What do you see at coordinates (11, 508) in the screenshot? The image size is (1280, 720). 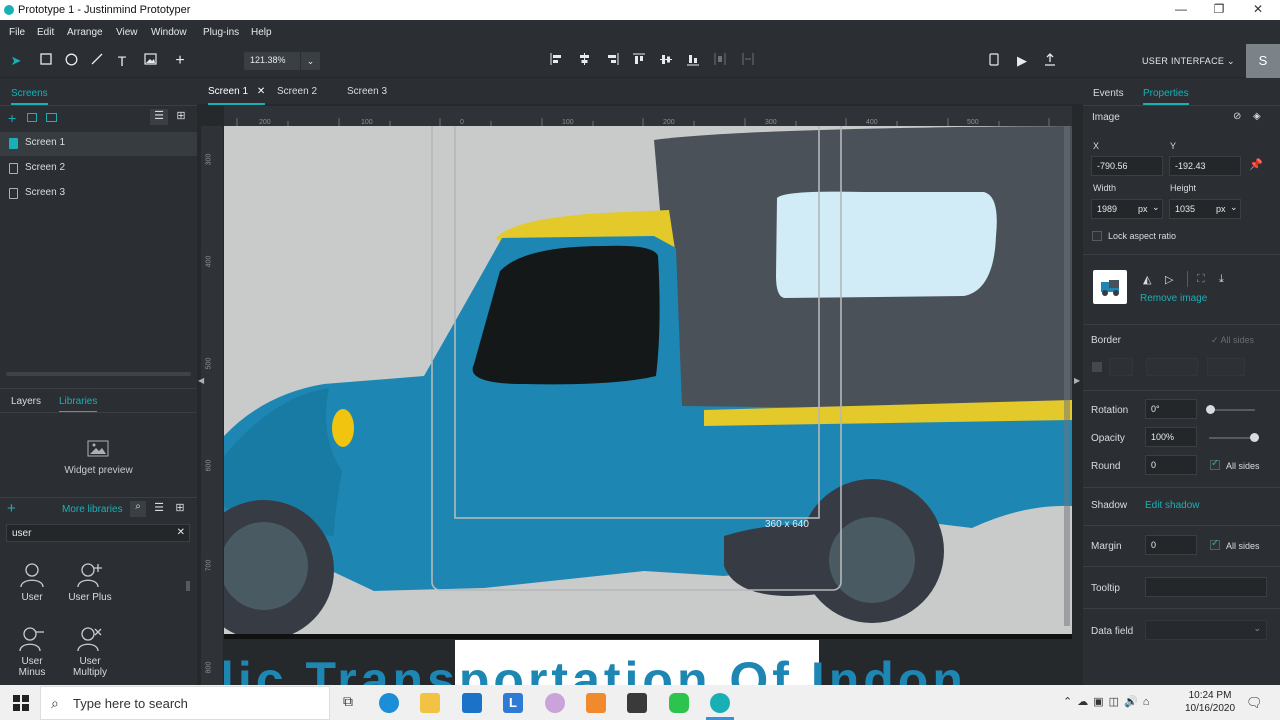 I see `add-library-icon: +` at bounding box center [11, 508].